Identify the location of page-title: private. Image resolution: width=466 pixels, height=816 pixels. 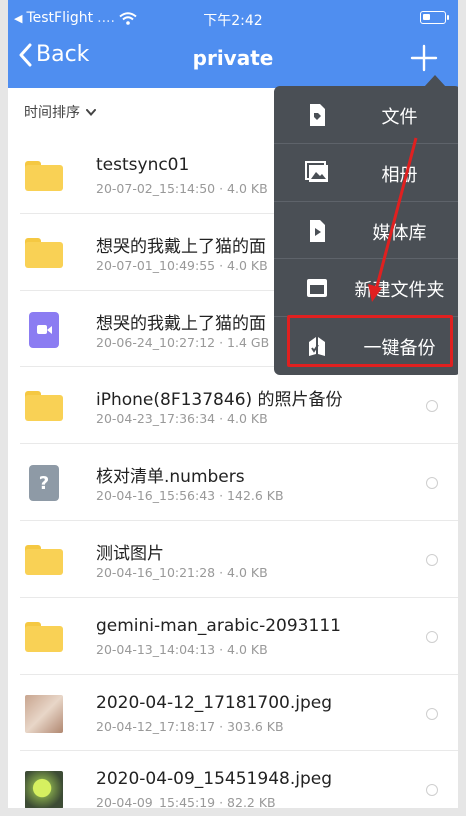
(233, 58).